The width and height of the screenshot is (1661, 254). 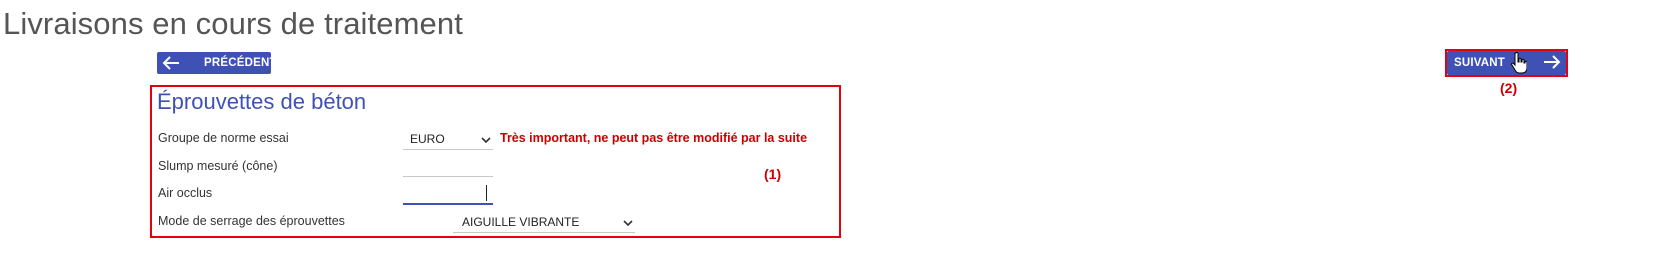 I want to click on serrage-select-value: AIGUILLE VIBRANTE, so click(x=521, y=221).